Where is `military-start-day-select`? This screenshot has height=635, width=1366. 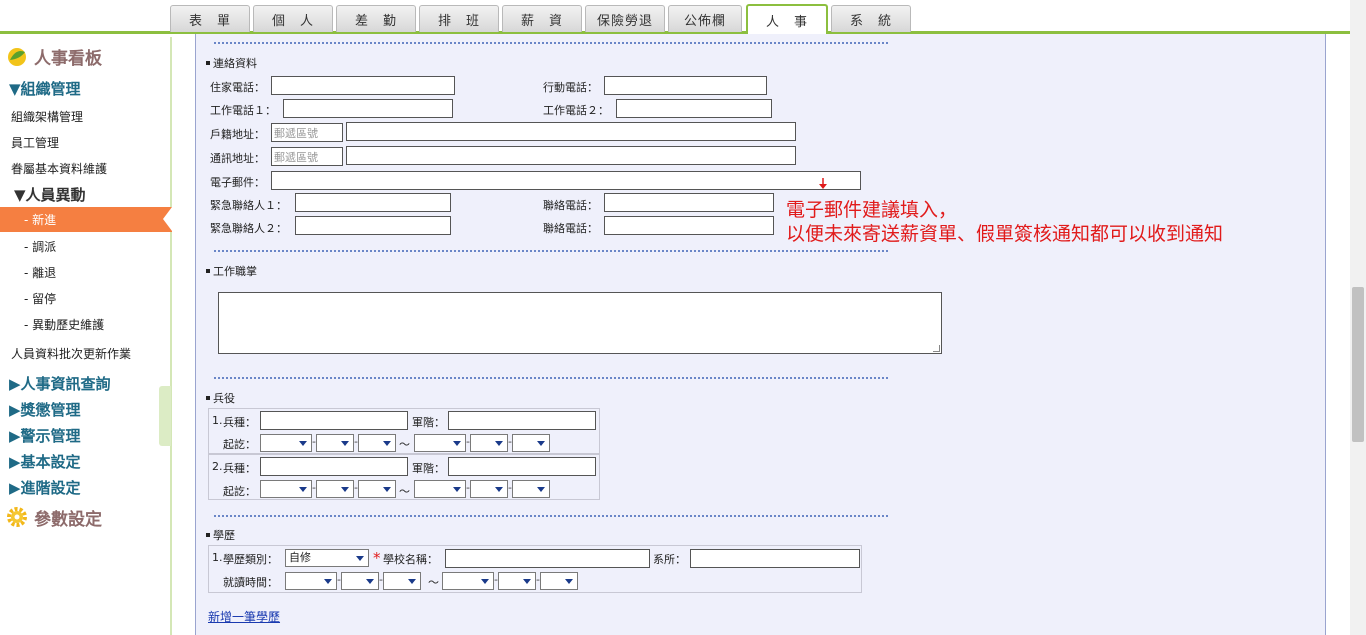
military-start-day-select is located at coordinates (377, 443).